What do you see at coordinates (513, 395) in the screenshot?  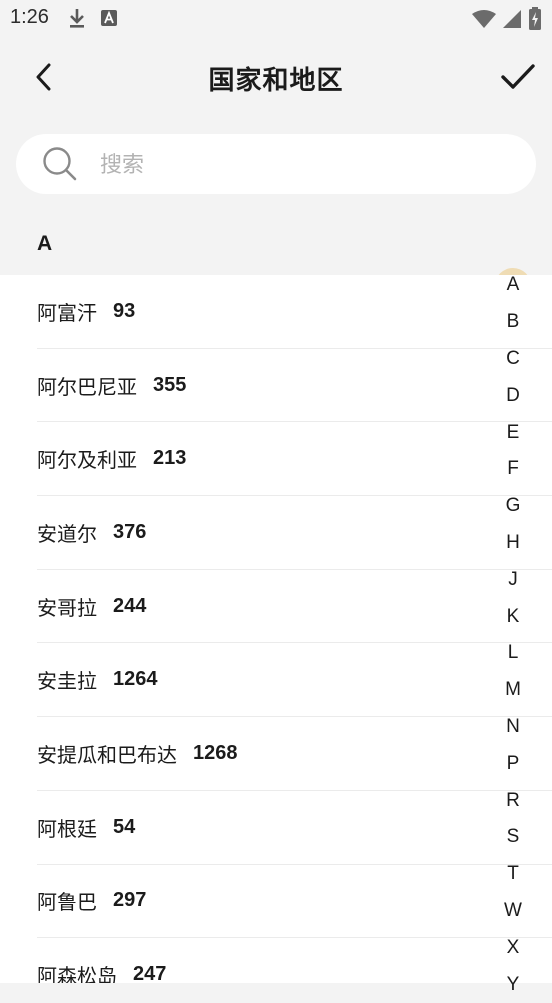 I see `alpha-letter: D` at bounding box center [513, 395].